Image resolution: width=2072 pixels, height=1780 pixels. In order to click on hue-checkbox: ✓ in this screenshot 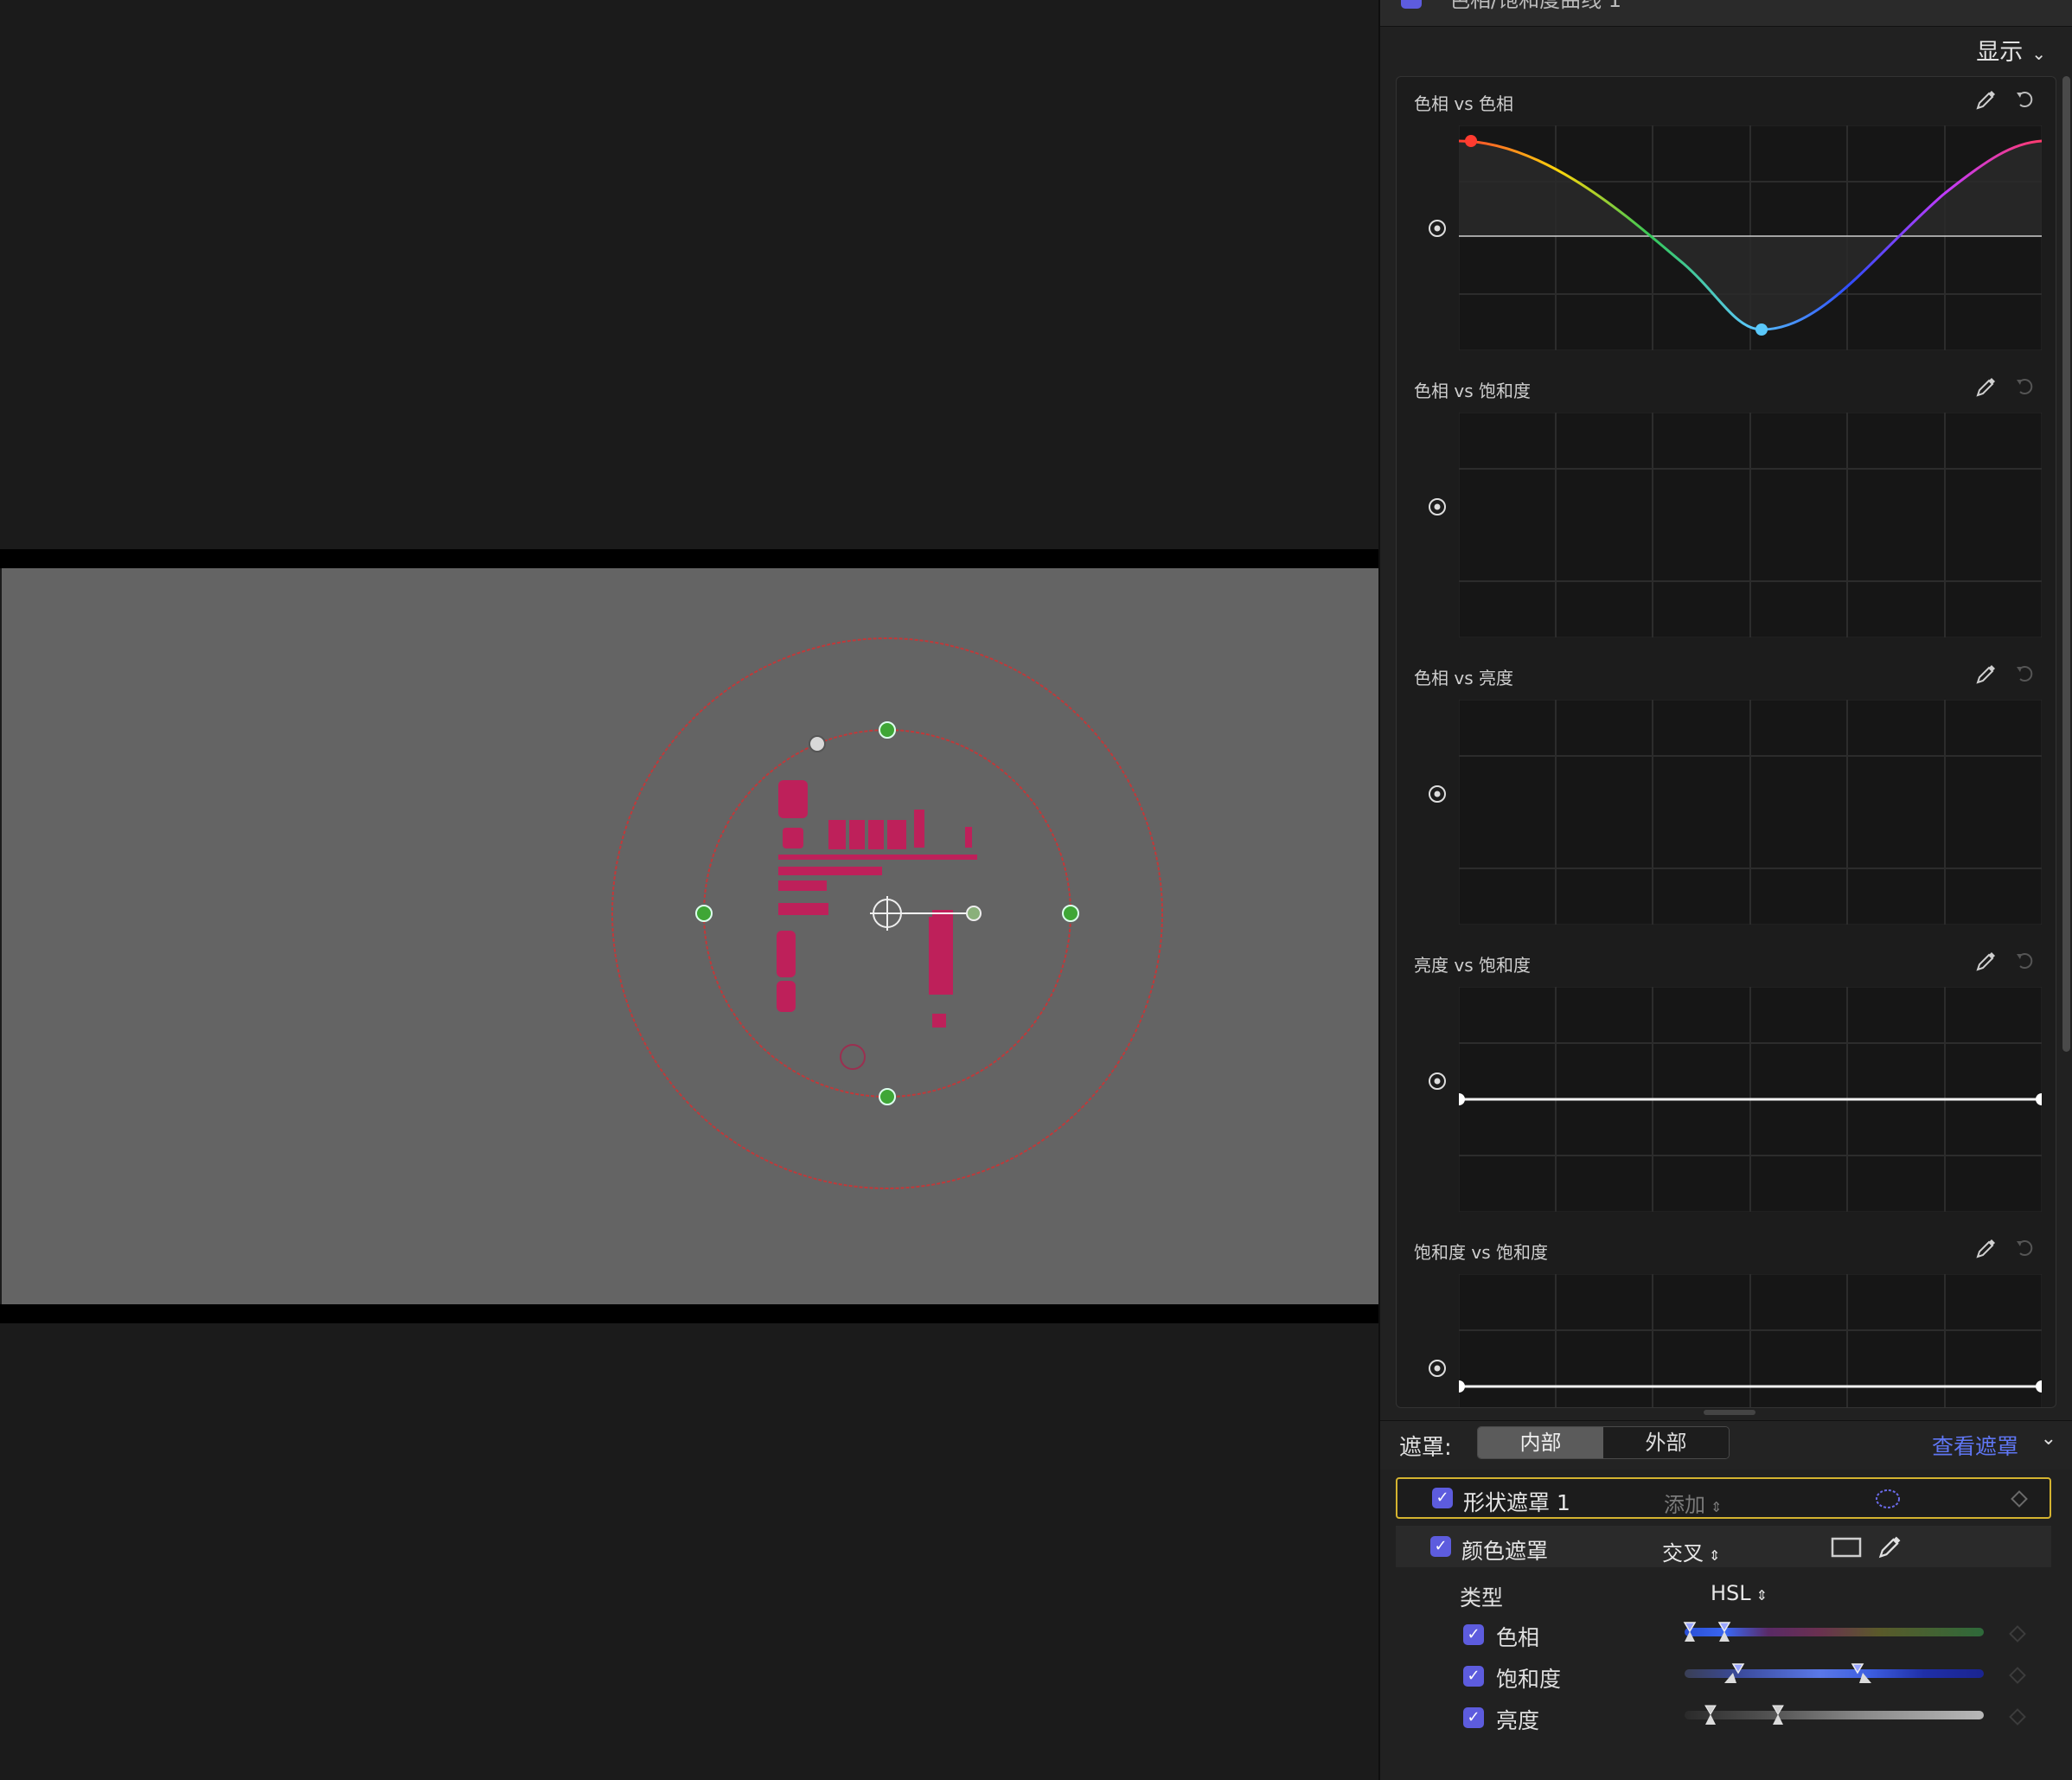, I will do `click(1473, 1634)`.